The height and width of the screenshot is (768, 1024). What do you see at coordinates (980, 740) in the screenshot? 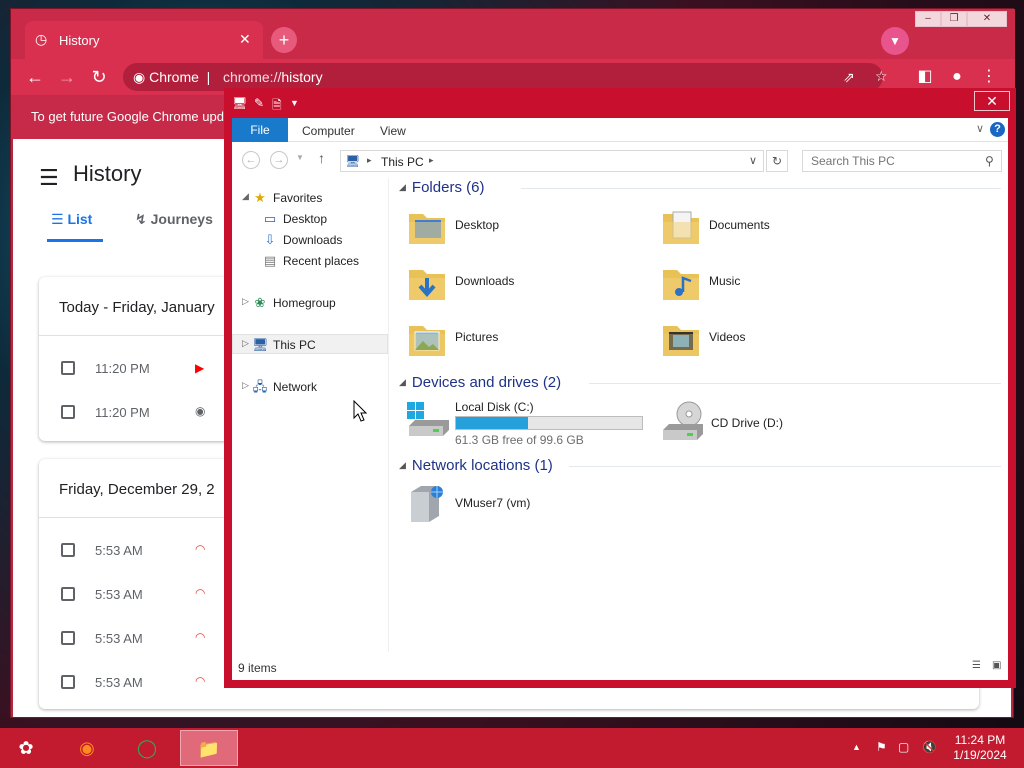
I see `clock-time: 11:24 PM` at bounding box center [980, 740].